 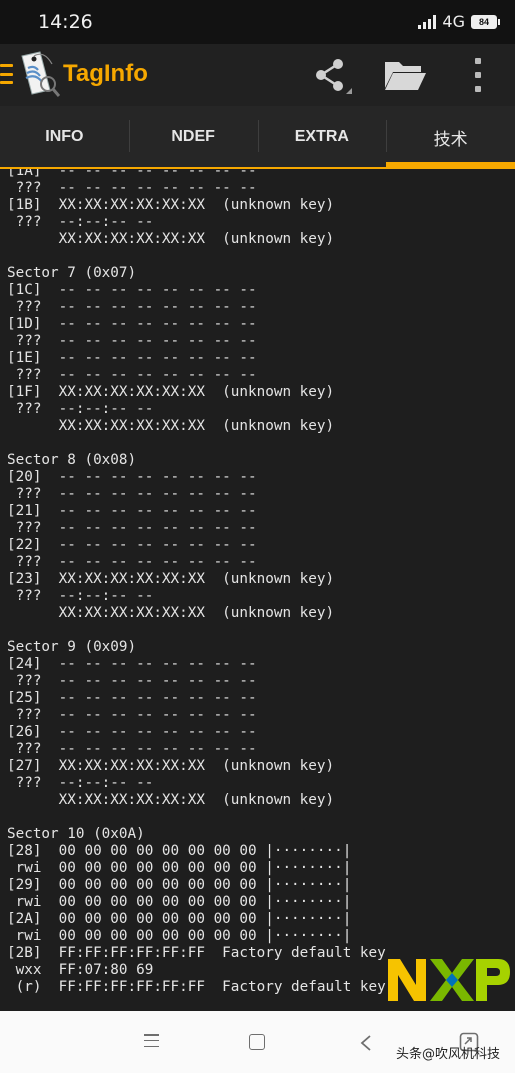 What do you see at coordinates (132, 290) in the screenshot?
I see `dump-line: [1C] -- -- -- -- -- -- -- --` at bounding box center [132, 290].